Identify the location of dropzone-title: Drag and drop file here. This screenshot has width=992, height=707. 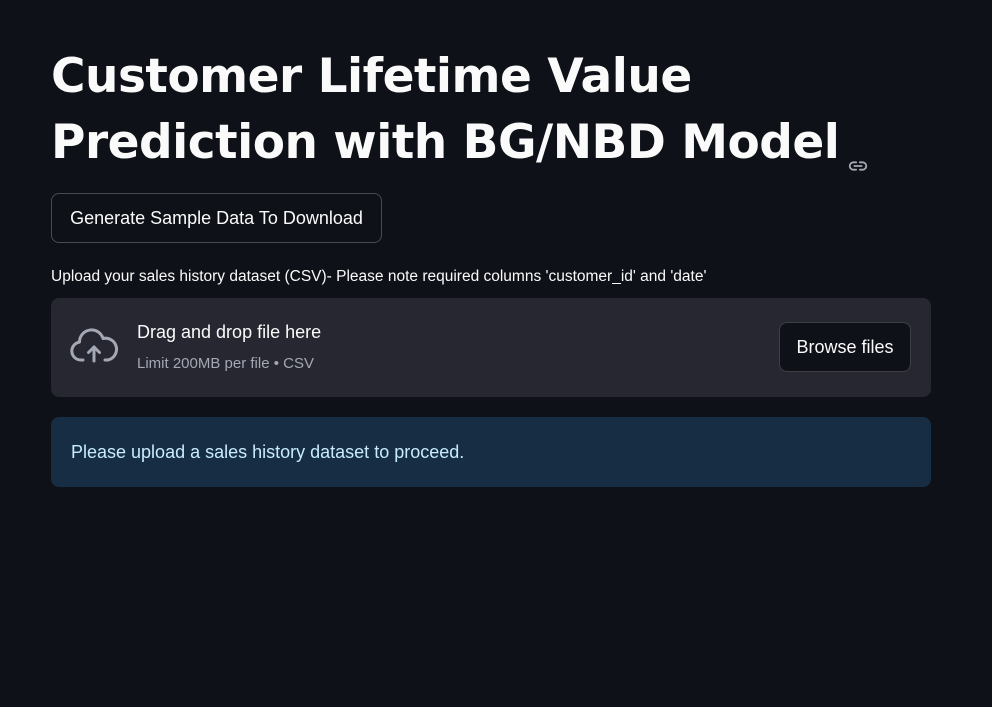
(229, 332).